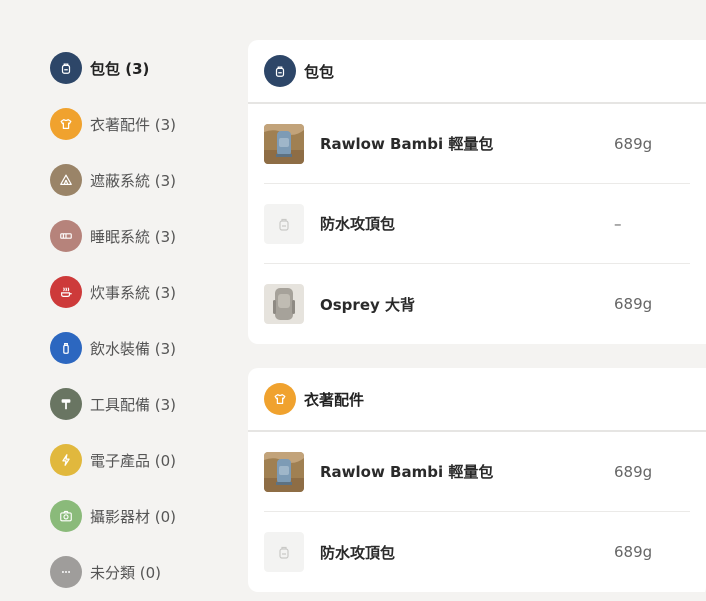  I want to click on section-title: 包包, so click(319, 71).